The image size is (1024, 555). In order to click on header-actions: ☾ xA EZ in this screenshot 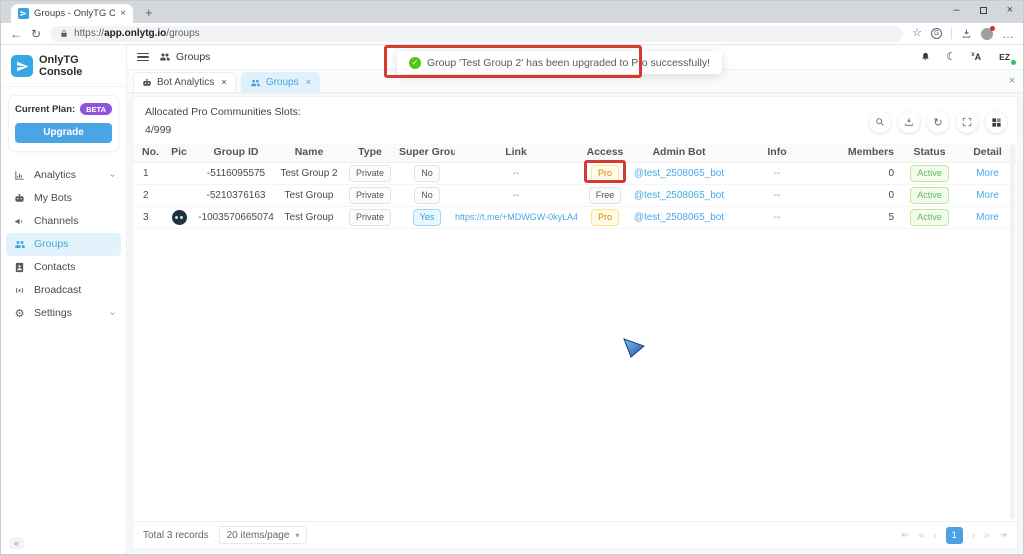, I will do `click(968, 57)`.